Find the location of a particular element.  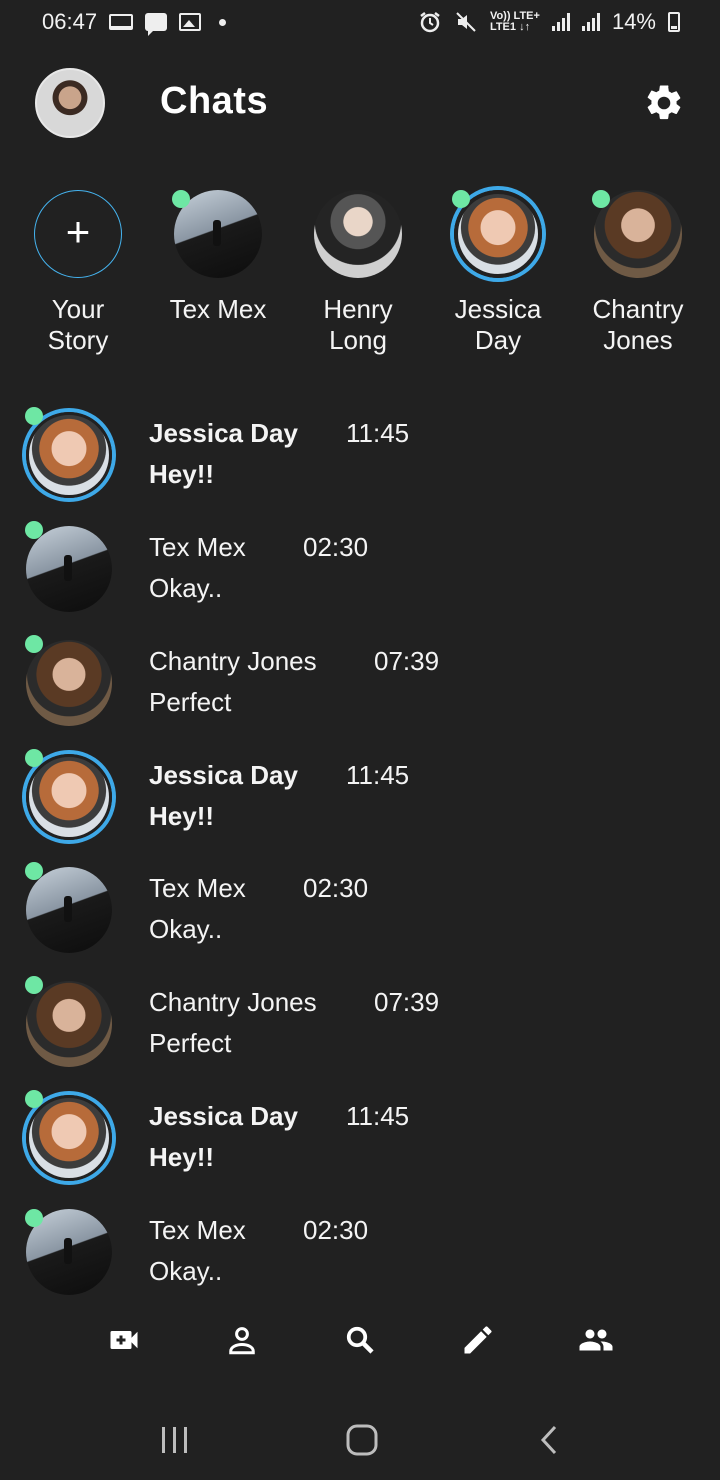

story-tex-mex: Tex Mex is located at coordinates (218, 257).